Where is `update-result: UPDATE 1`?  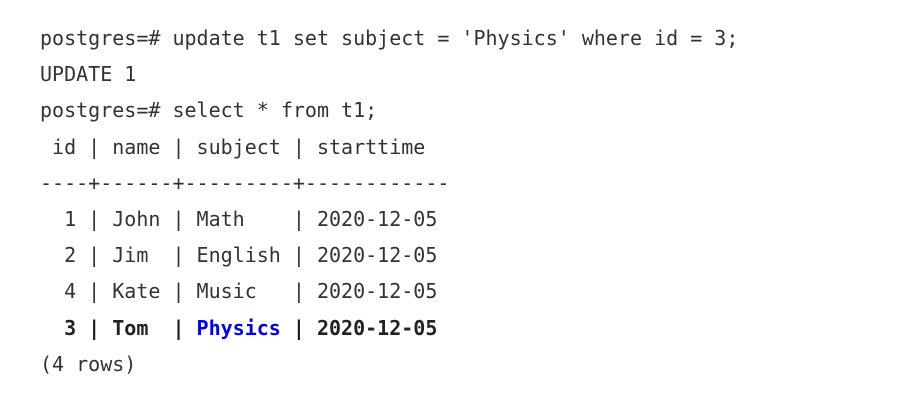
update-result: UPDATE 1 is located at coordinates (88, 74).